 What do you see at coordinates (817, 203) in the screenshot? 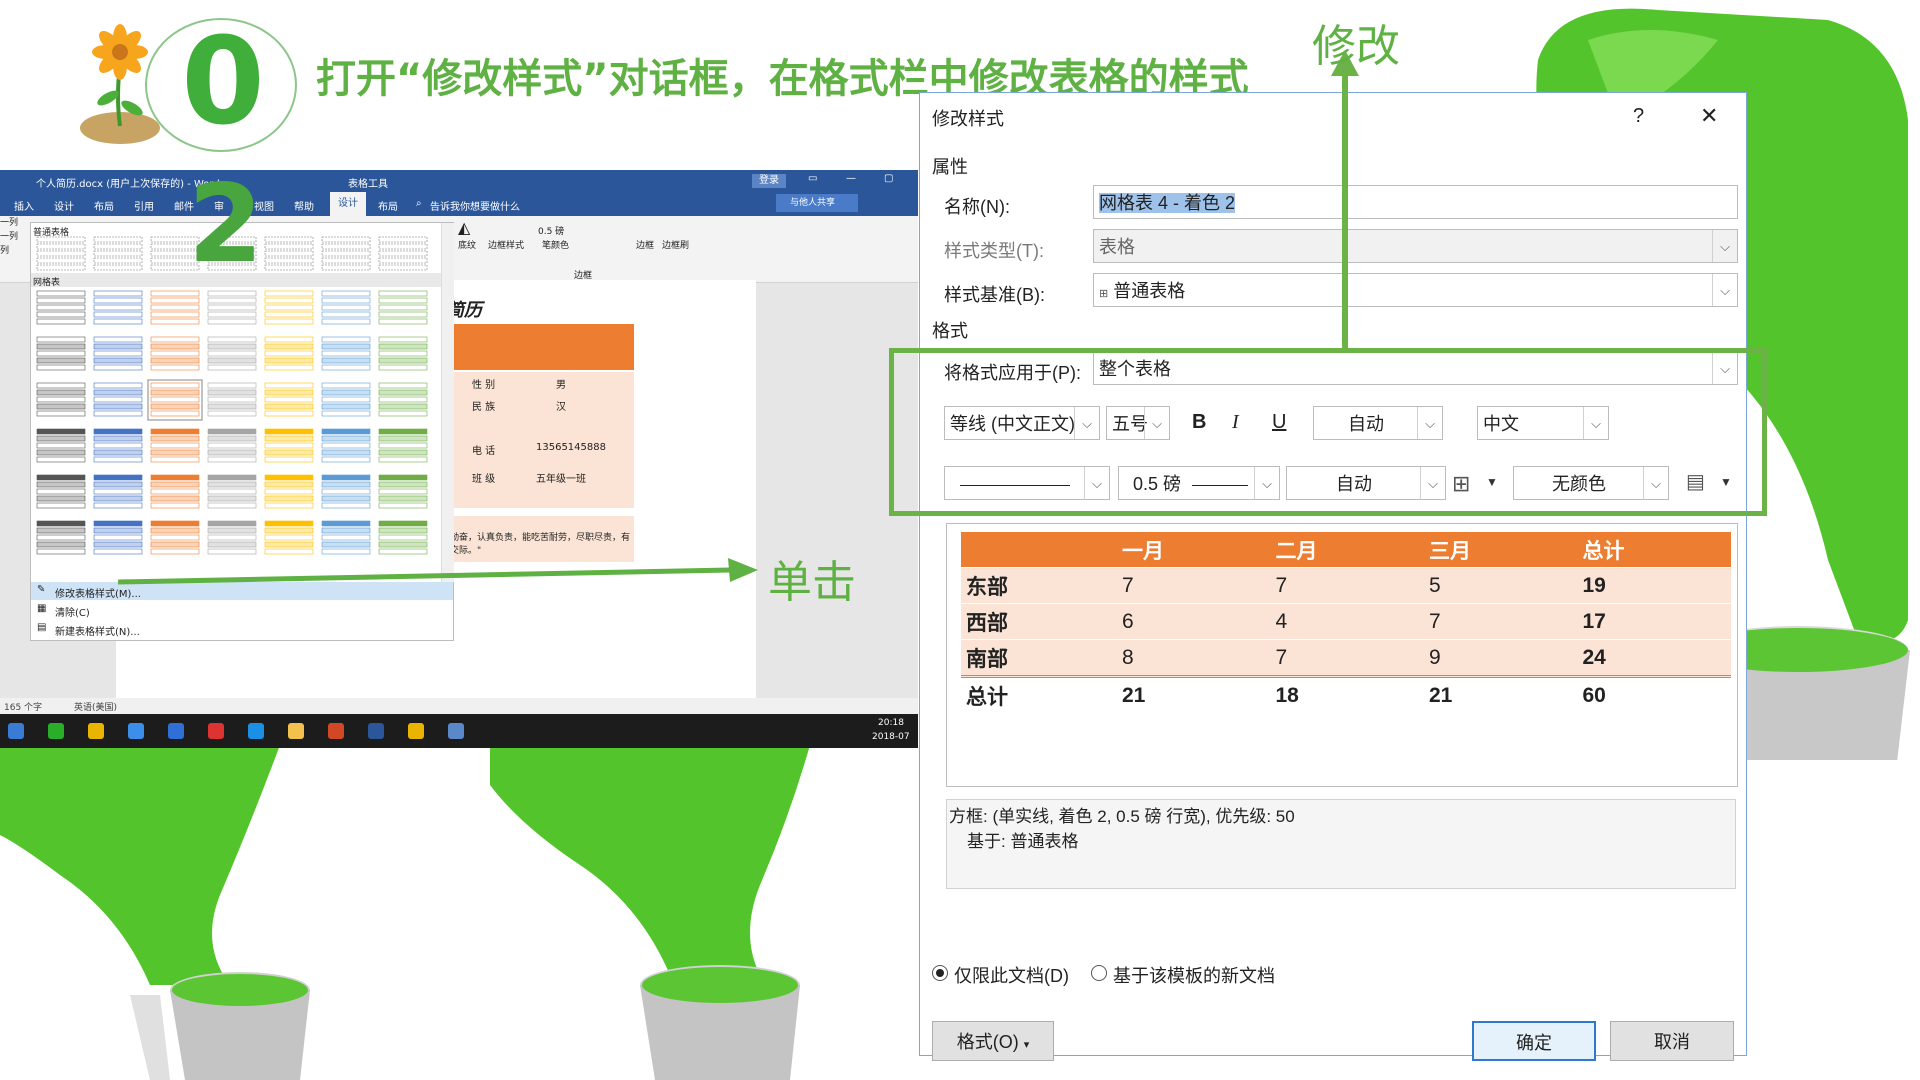
I see `share-button: 与他人共享` at bounding box center [817, 203].